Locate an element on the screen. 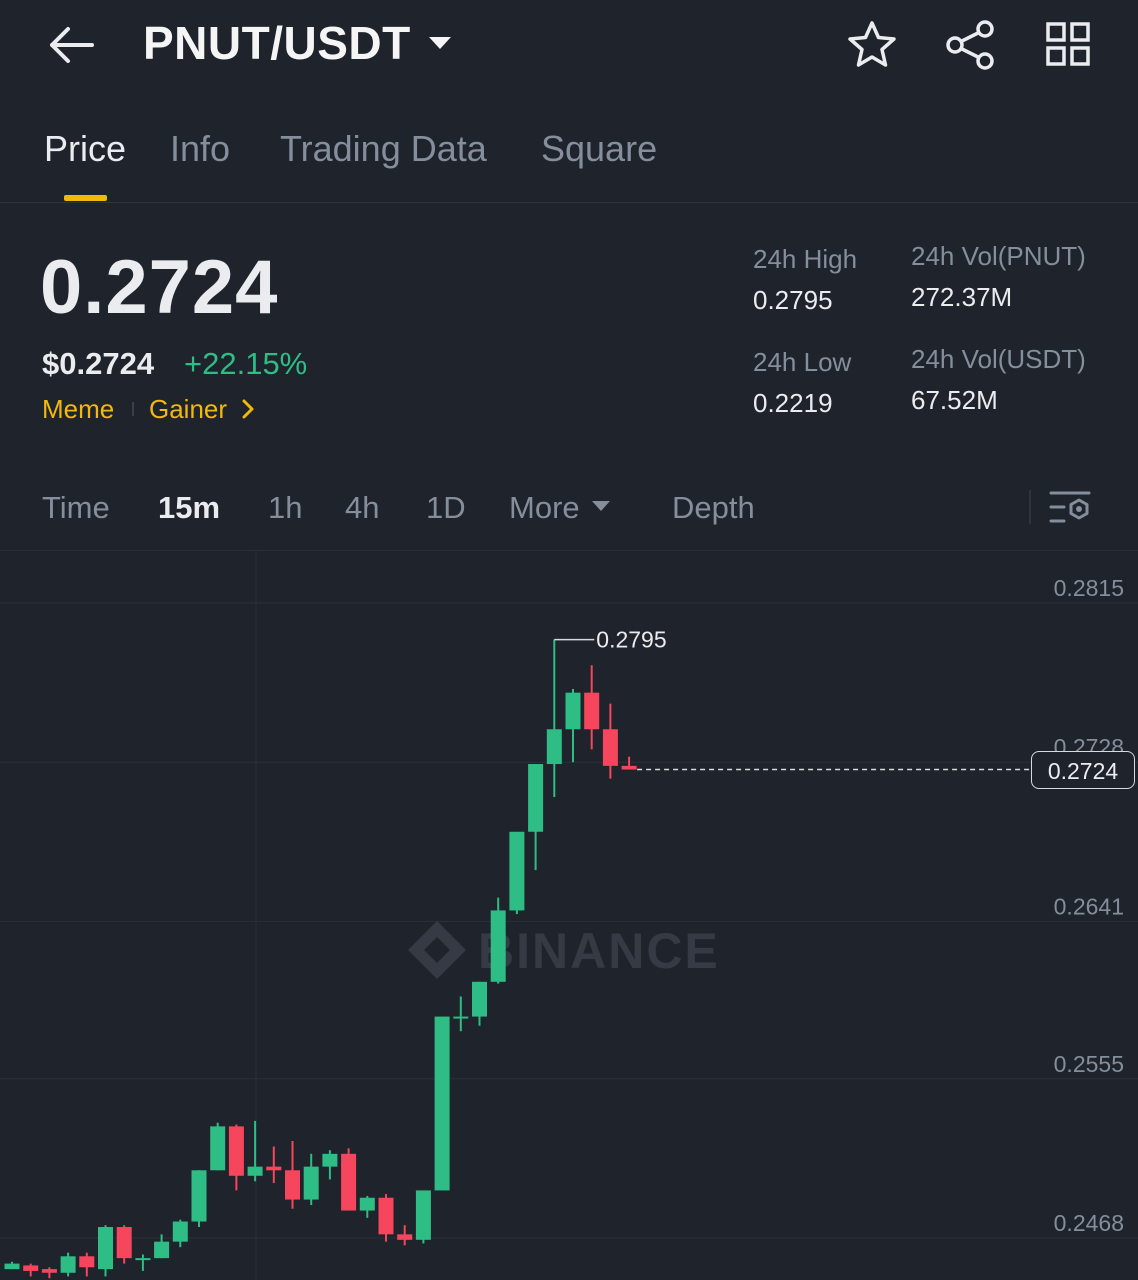 The image size is (1138, 1280). arrow-left-icon is located at coordinates (72, 45).